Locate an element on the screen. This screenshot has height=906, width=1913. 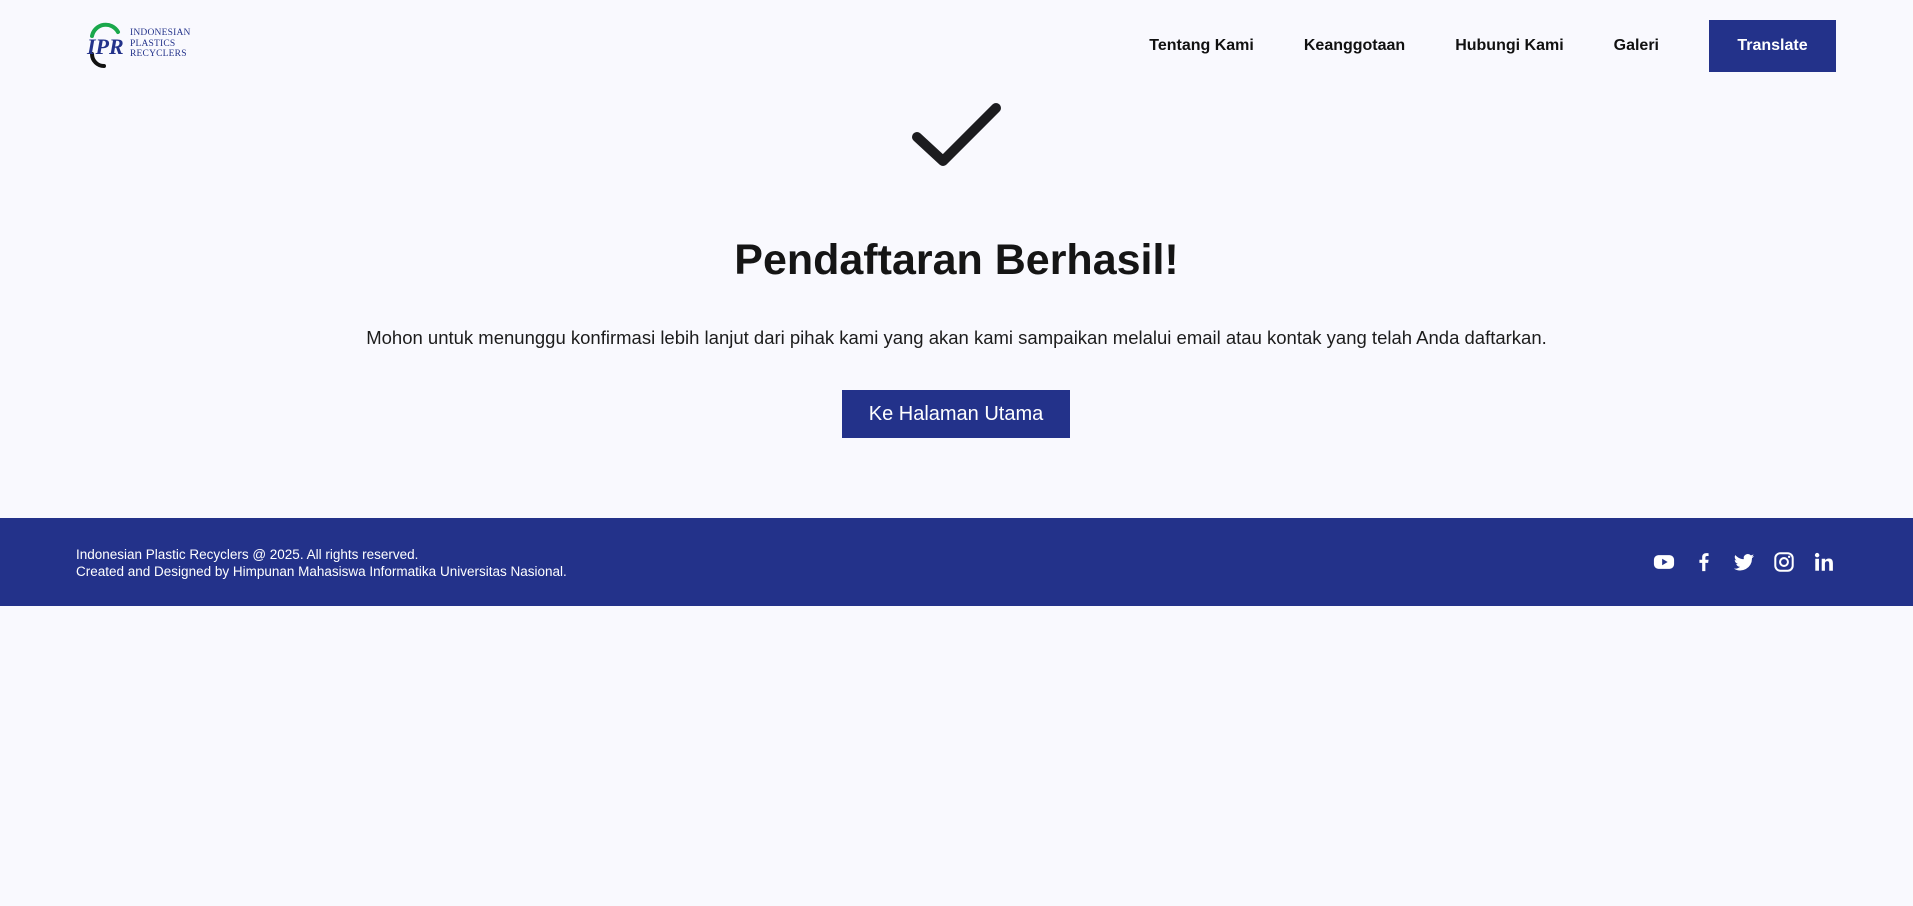
linkedin-icon is located at coordinates (1824, 562).